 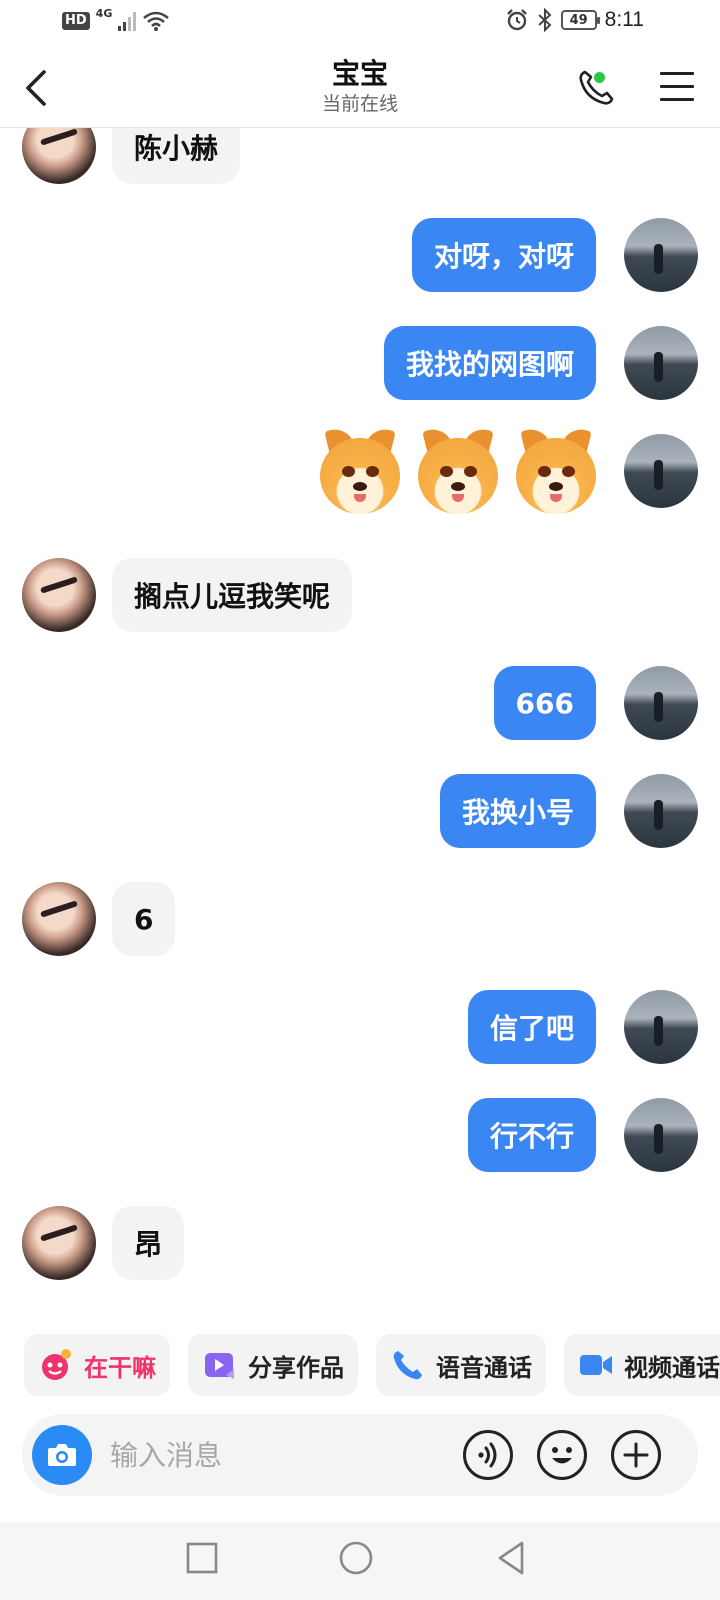 What do you see at coordinates (599, 77) in the screenshot?
I see `online-dot` at bounding box center [599, 77].